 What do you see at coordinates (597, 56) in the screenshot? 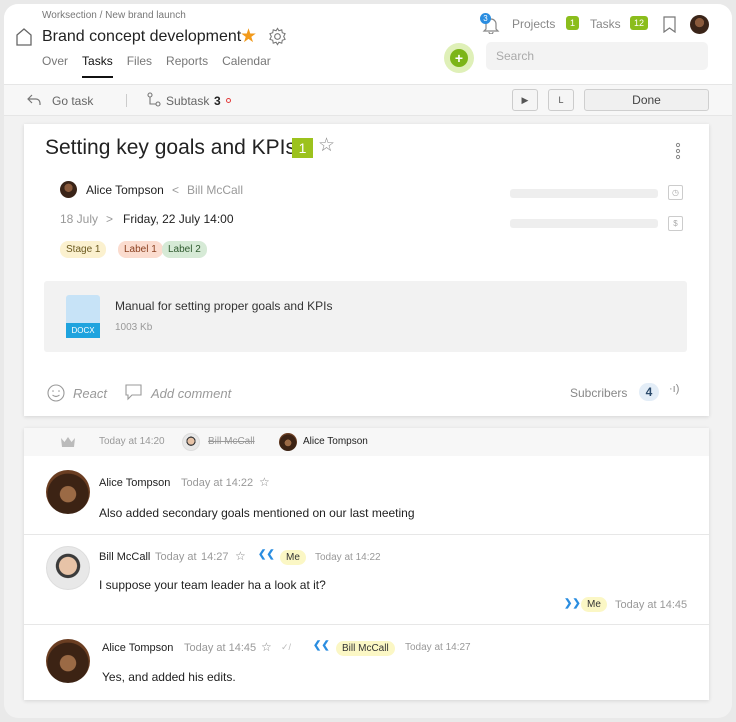
I see `search-input: Search` at bounding box center [597, 56].